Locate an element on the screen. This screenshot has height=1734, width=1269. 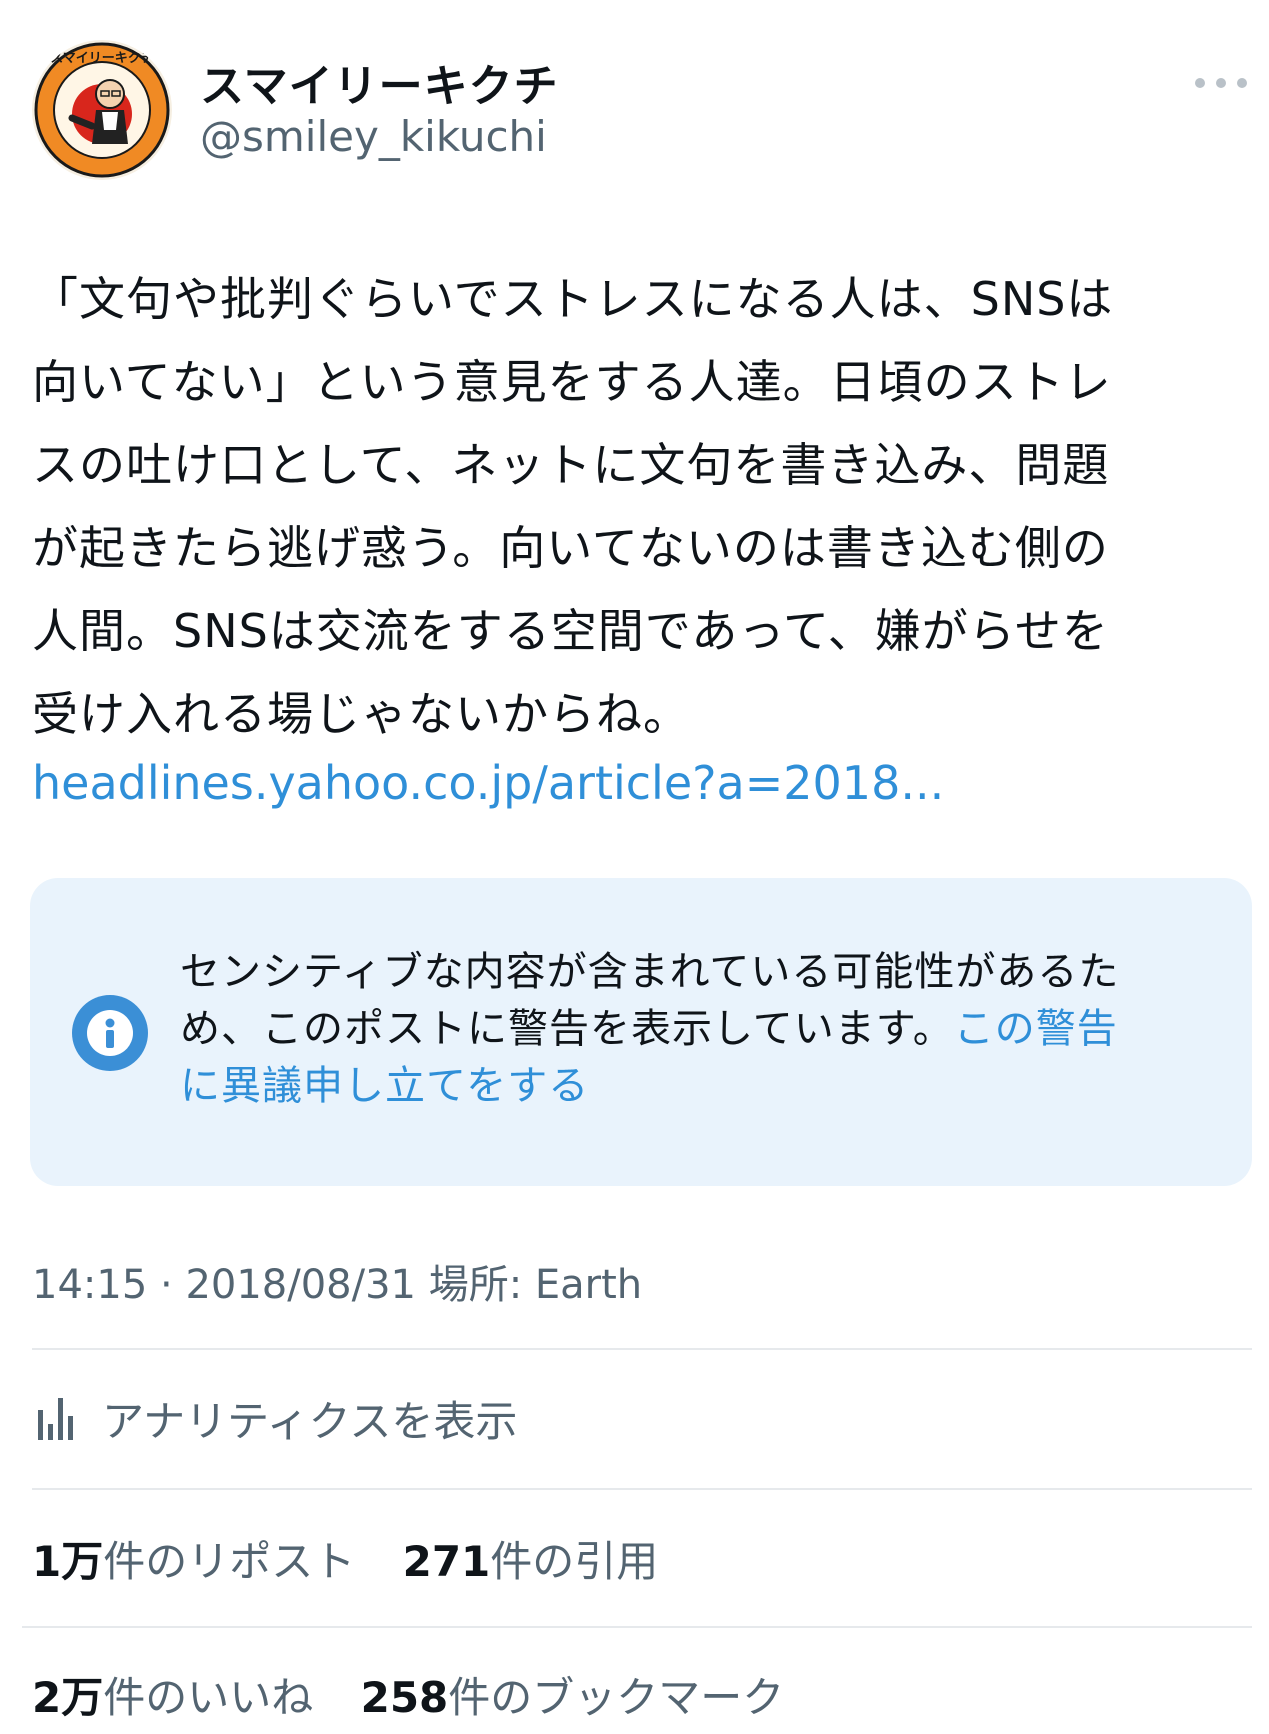
tweet-time: 14:15 is located at coordinates (89, 1285).